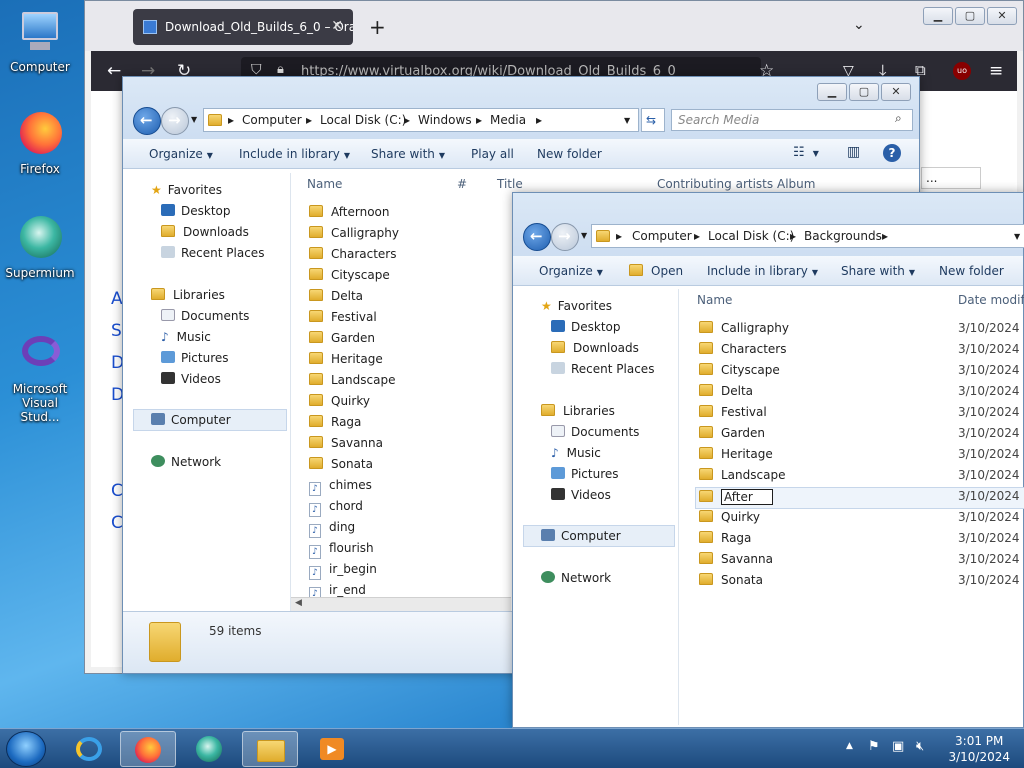 The height and width of the screenshot is (768, 1024). I want to click on change-view-icon: ☷ ▼, so click(806, 152).